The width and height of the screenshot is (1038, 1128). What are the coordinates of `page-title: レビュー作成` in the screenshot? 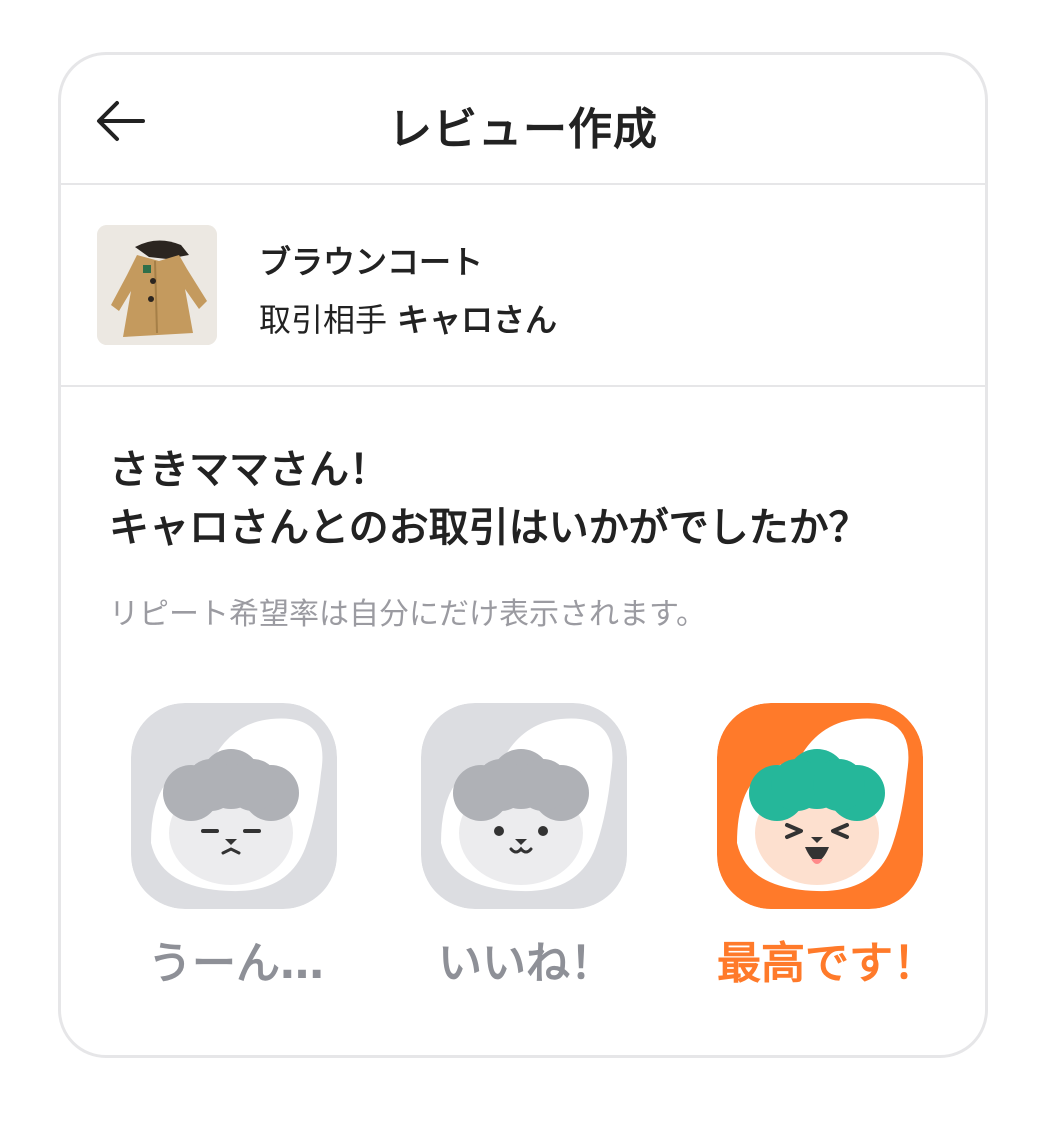 It's located at (523, 129).